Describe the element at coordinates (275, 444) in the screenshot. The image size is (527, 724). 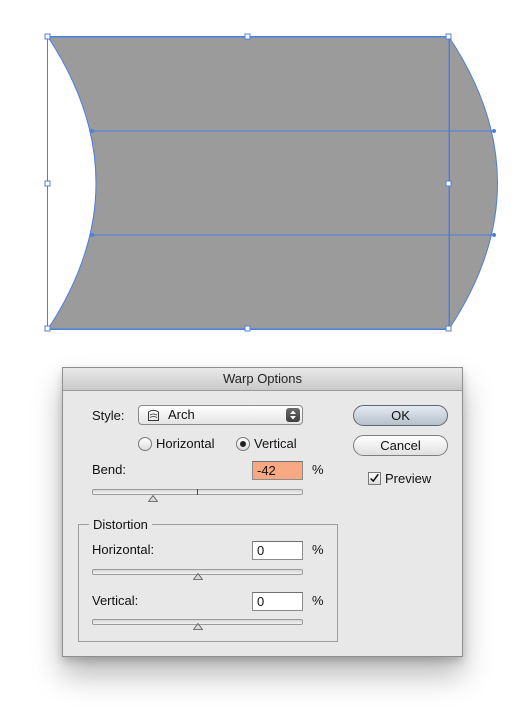
I see `vertical-radio-label: Vertical` at that location.